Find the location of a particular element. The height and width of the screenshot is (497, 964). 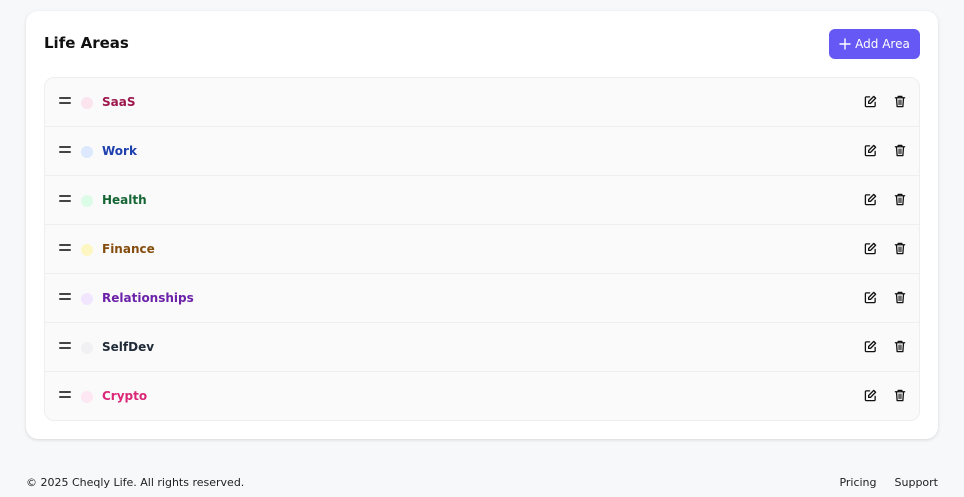

area-row: Health is located at coordinates (482, 200).